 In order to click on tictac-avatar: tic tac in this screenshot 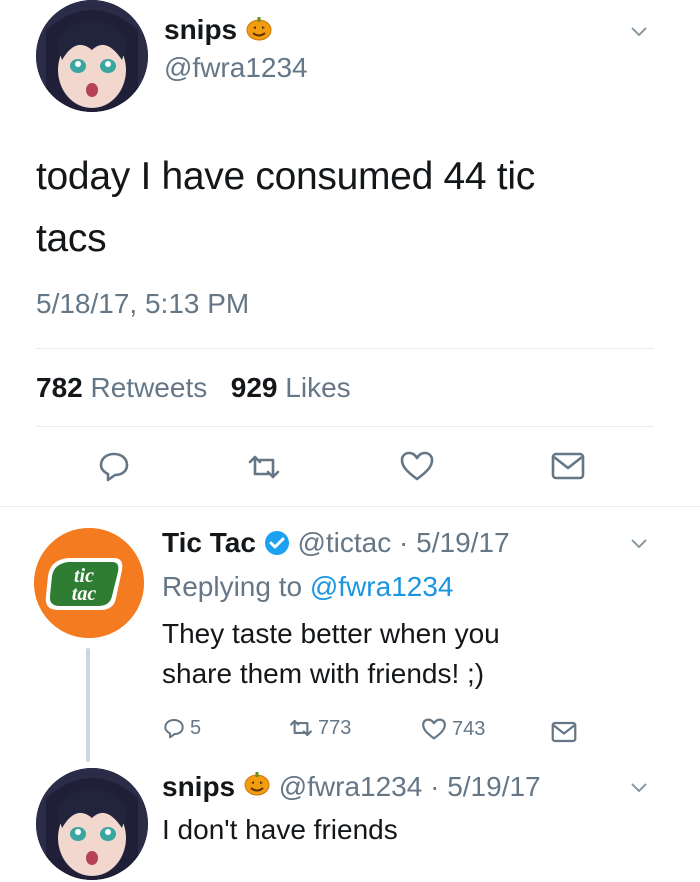, I will do `click(89, 583)`.